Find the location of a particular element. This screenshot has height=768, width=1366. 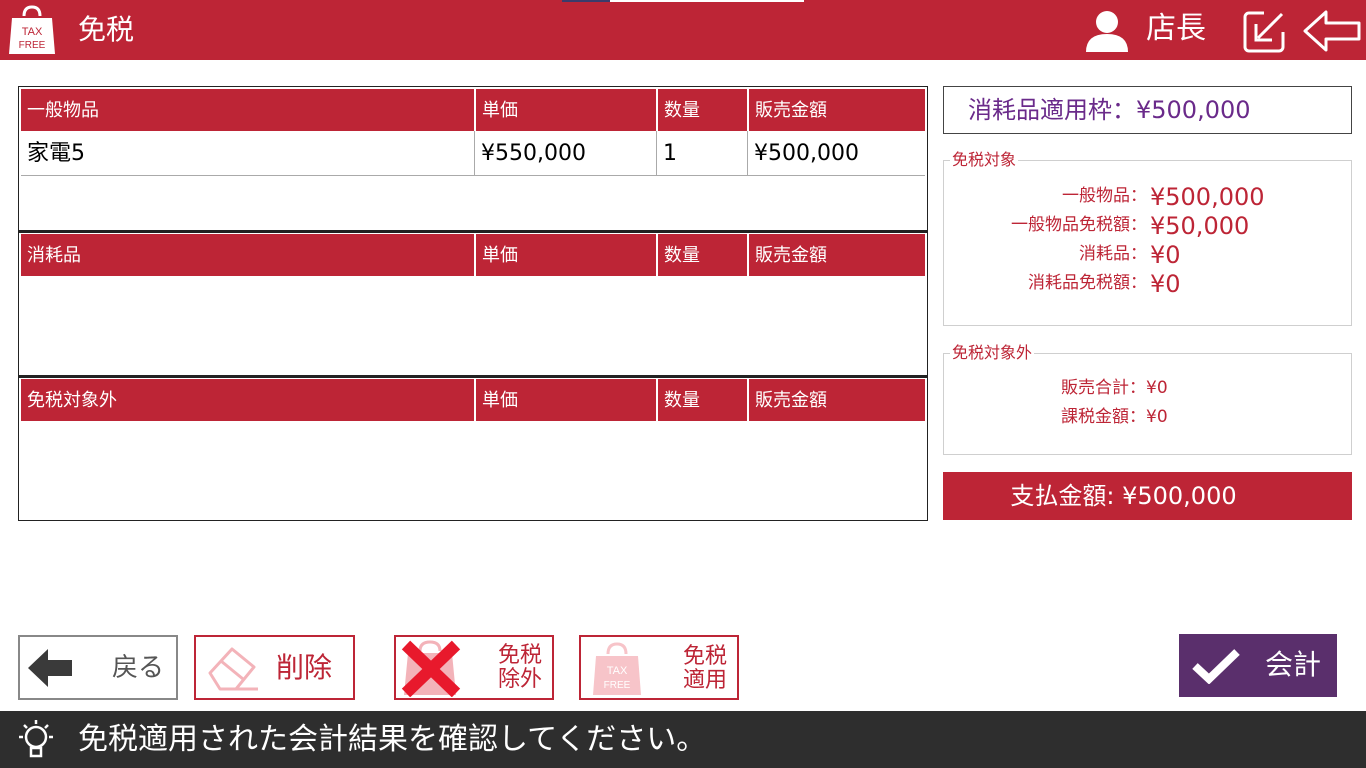

arrow-left-icon is located at coordinates (50, 668).